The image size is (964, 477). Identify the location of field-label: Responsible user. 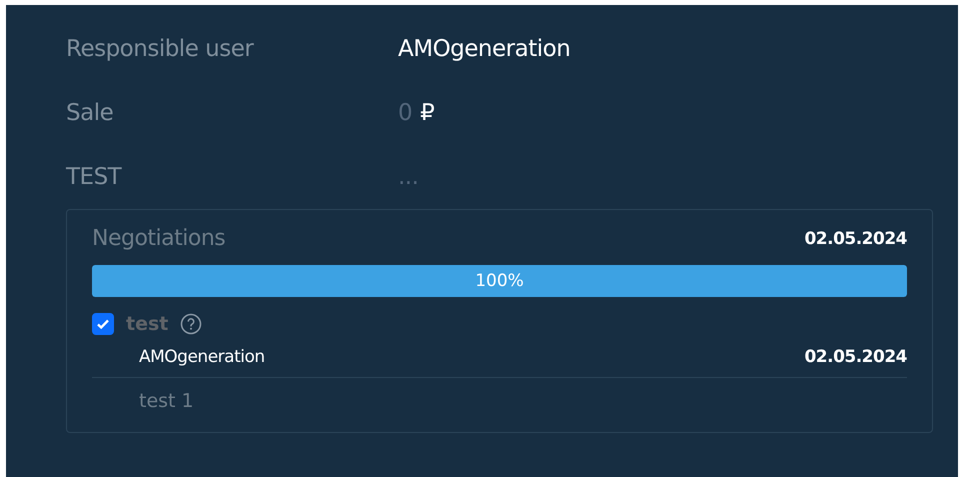
(160, 49).